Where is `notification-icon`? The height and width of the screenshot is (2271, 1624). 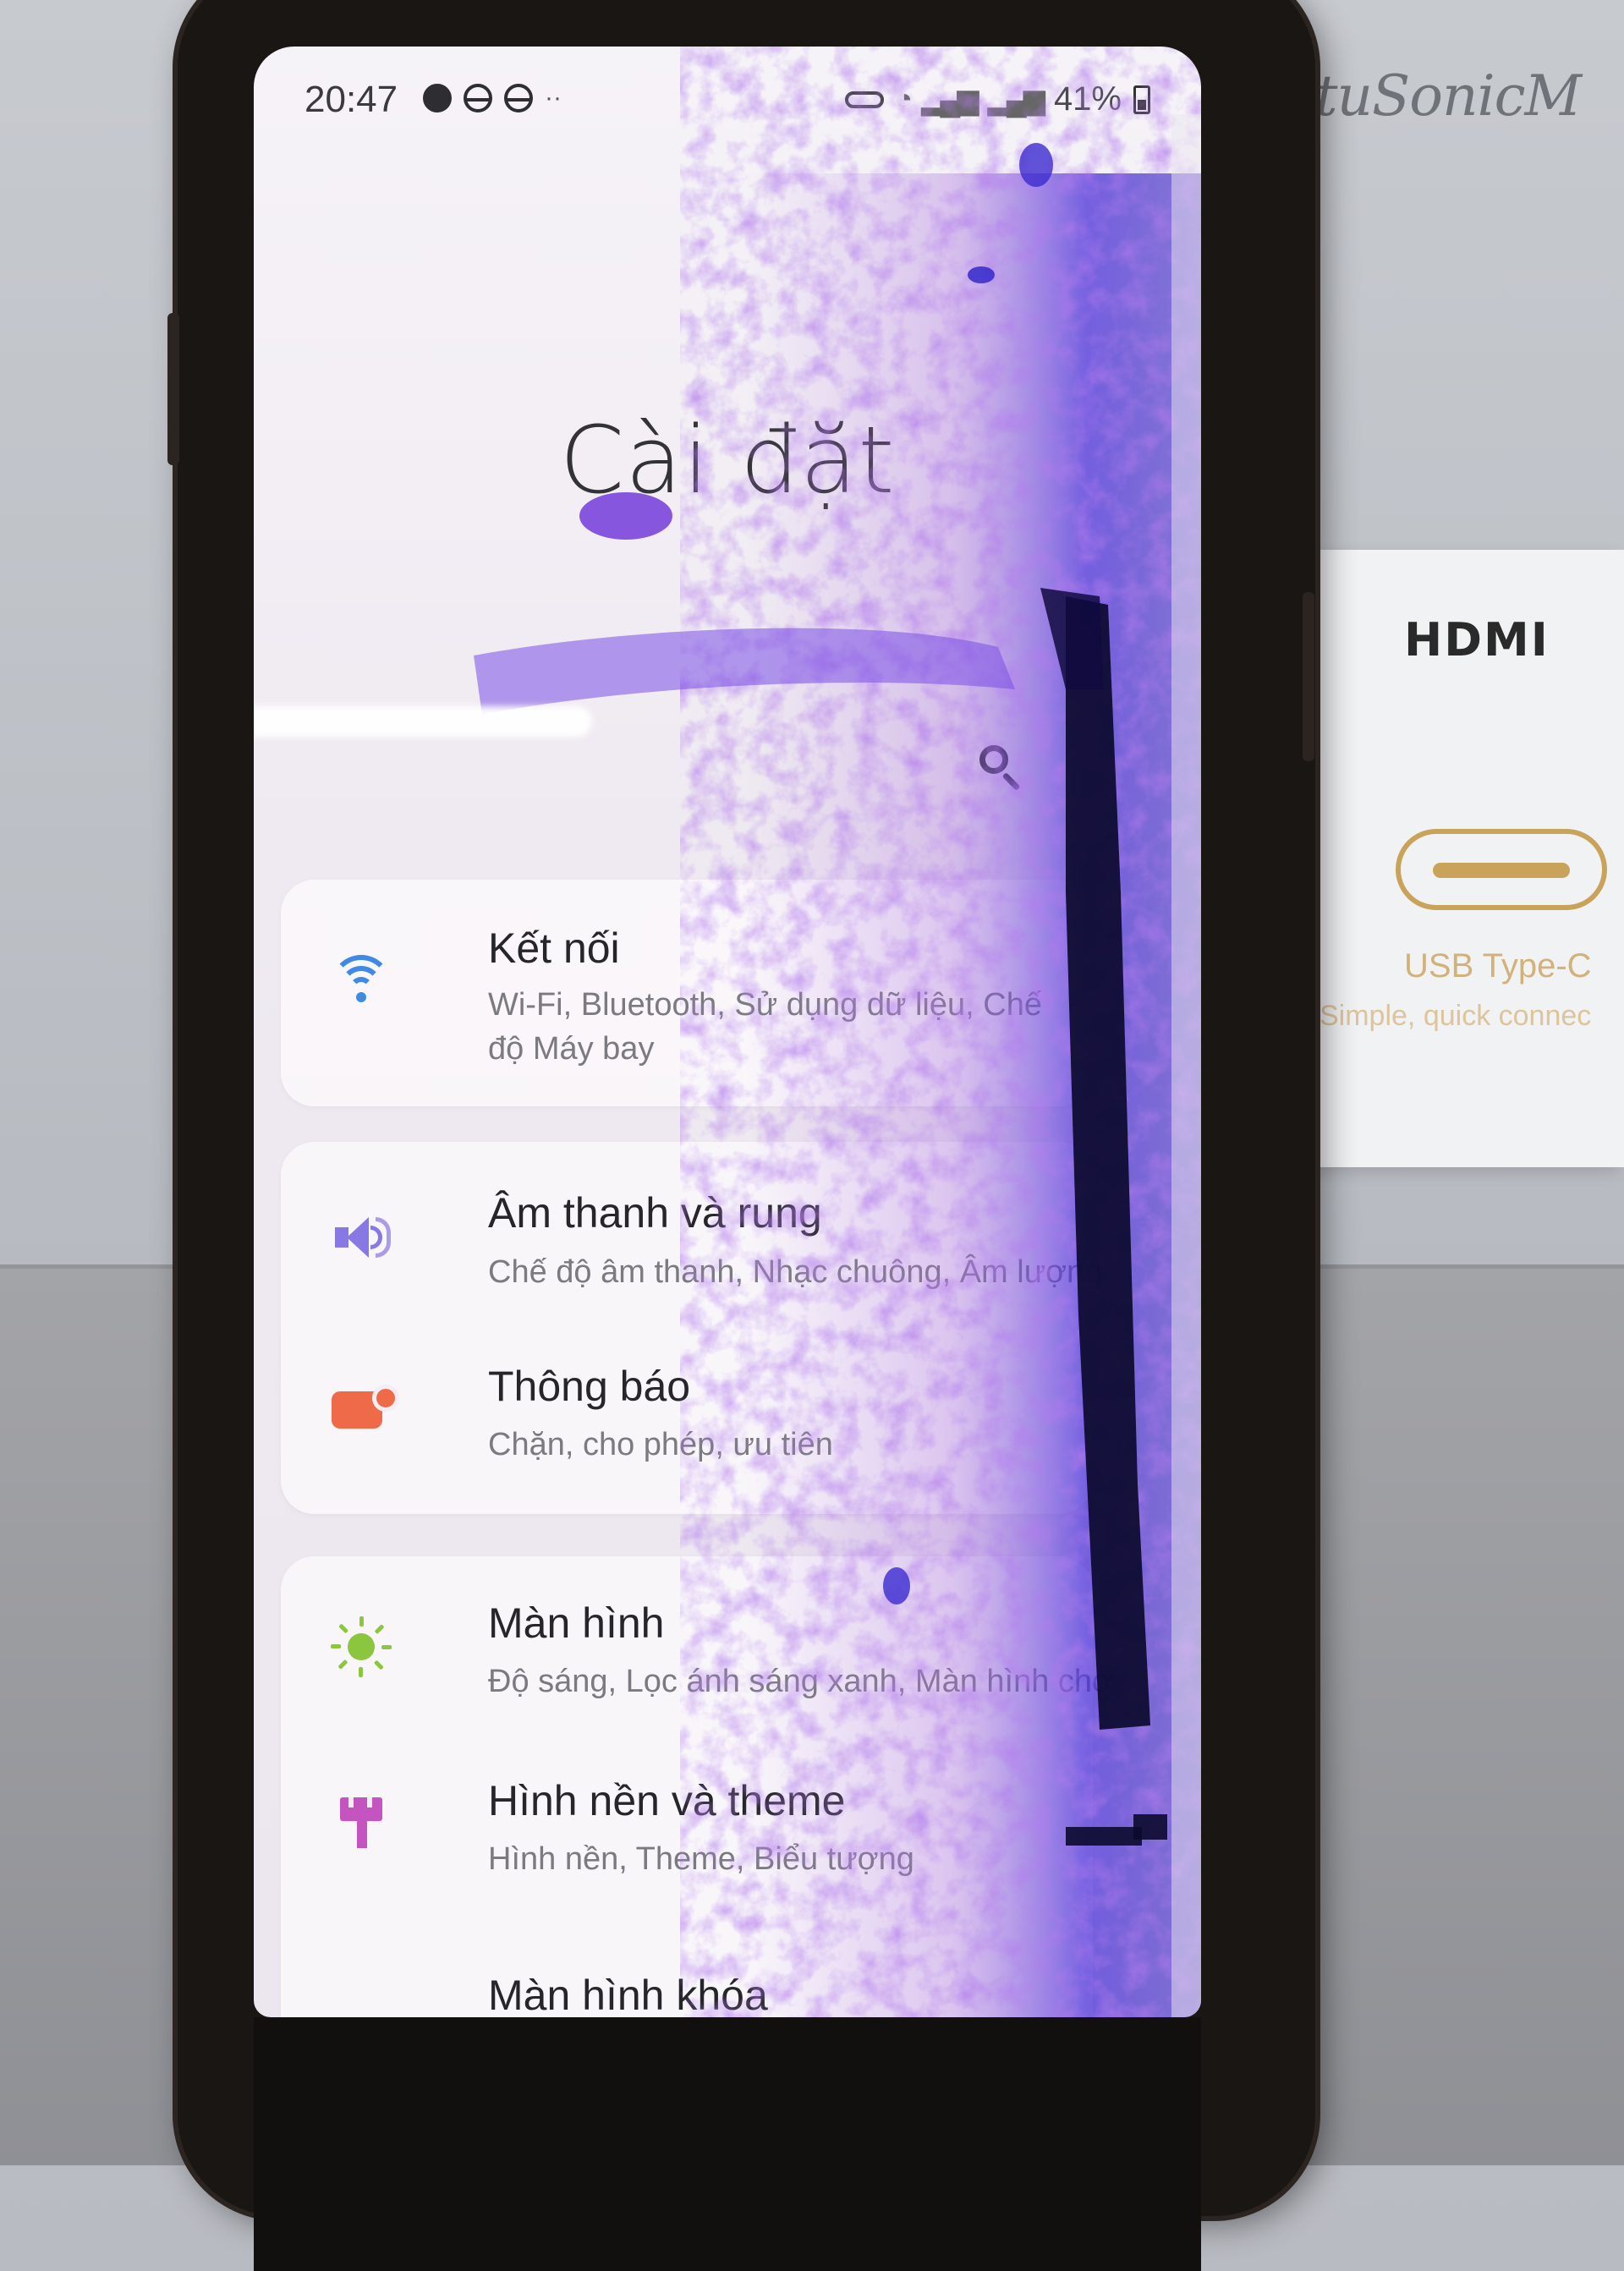
notification-icon is located at coordinates (364, 1408).